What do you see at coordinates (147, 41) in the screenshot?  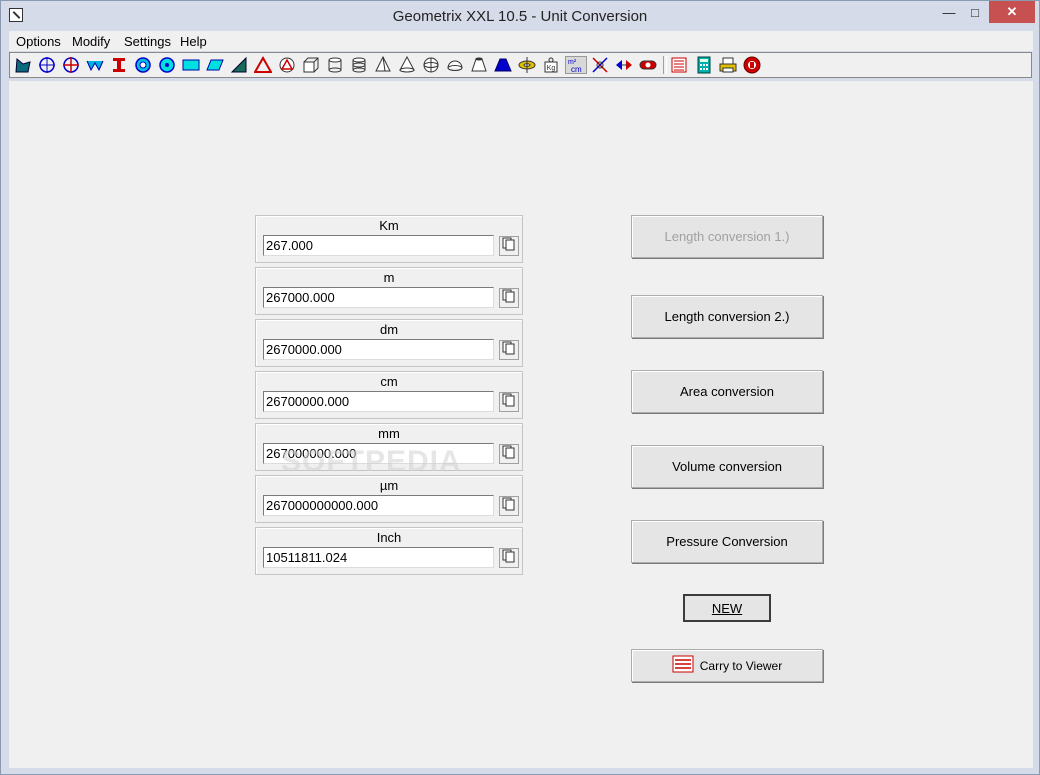 I see `menu-settings: Settings` at bounding box center [147, 41].